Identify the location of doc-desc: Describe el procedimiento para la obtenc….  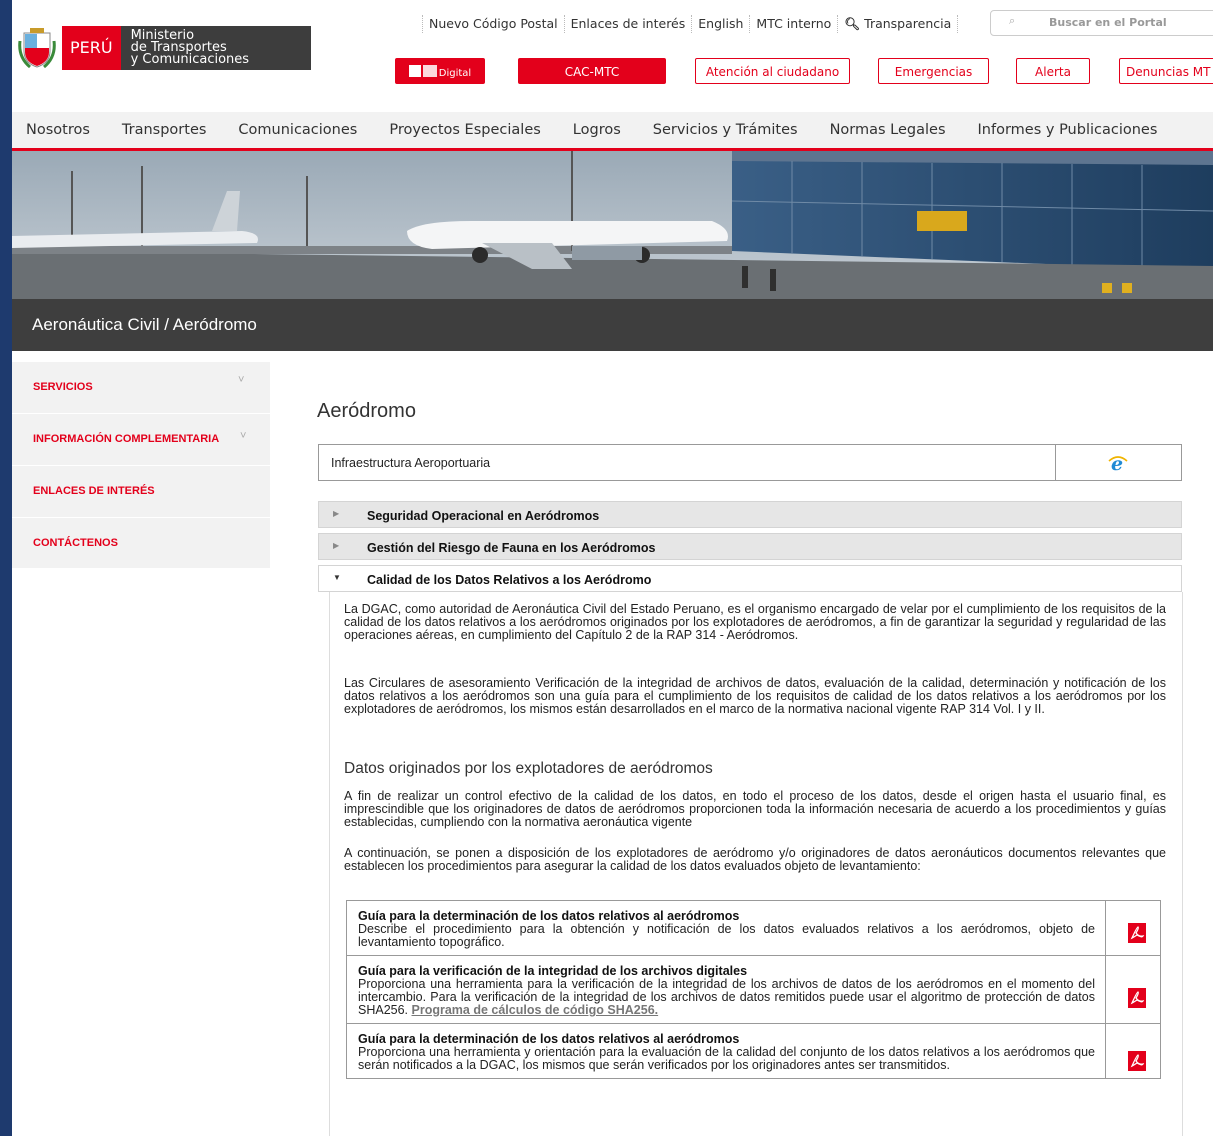
(726, 935).